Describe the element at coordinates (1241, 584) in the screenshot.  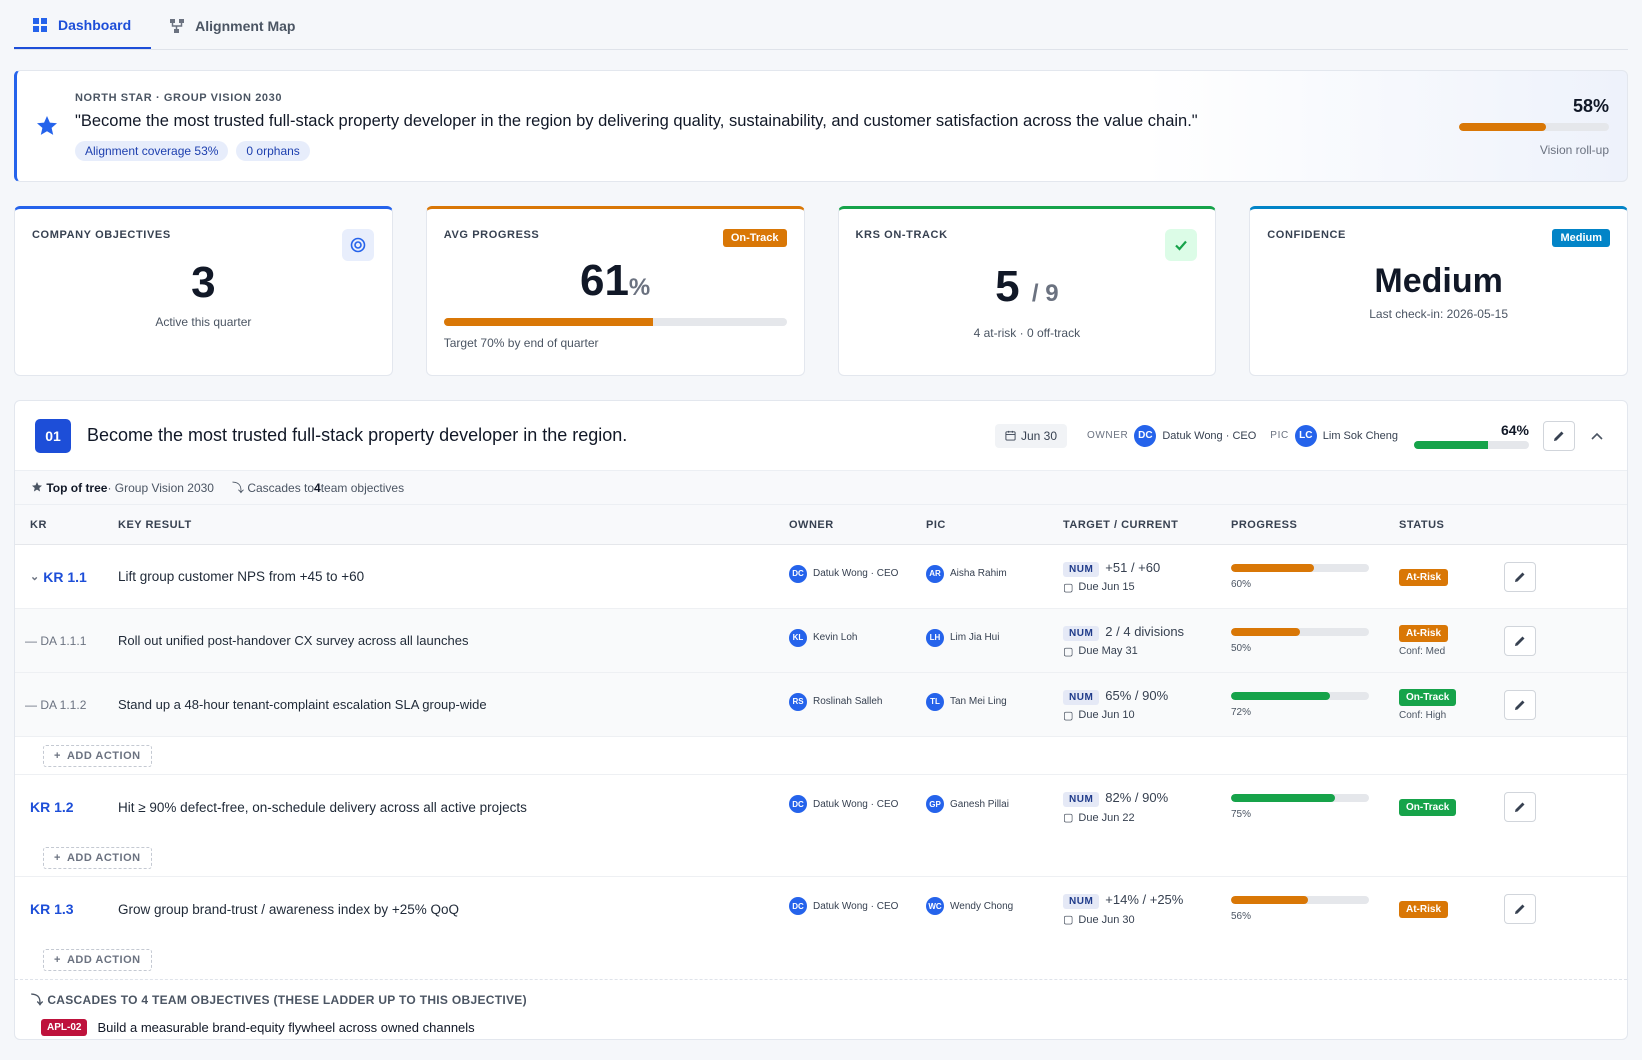
I see `progress-percent: 60%` at that location.